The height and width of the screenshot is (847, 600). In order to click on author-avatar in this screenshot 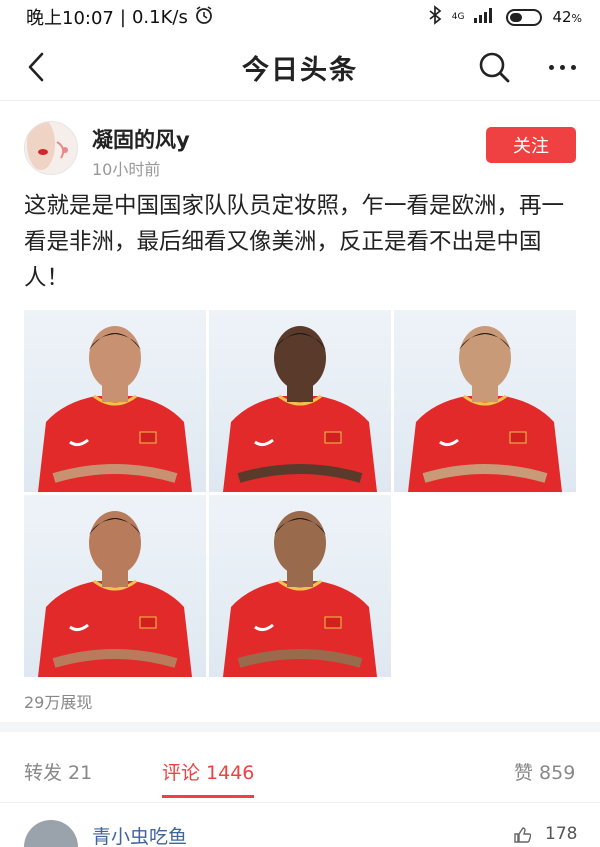, I will do `click(51, 148)`.